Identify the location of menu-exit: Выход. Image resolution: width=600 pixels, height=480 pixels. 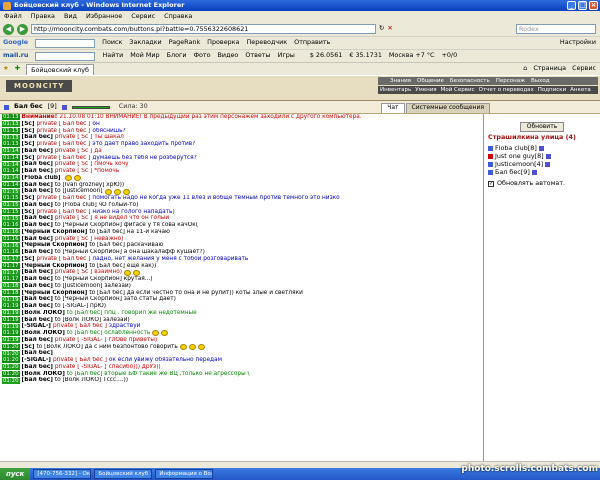
(540, 81).